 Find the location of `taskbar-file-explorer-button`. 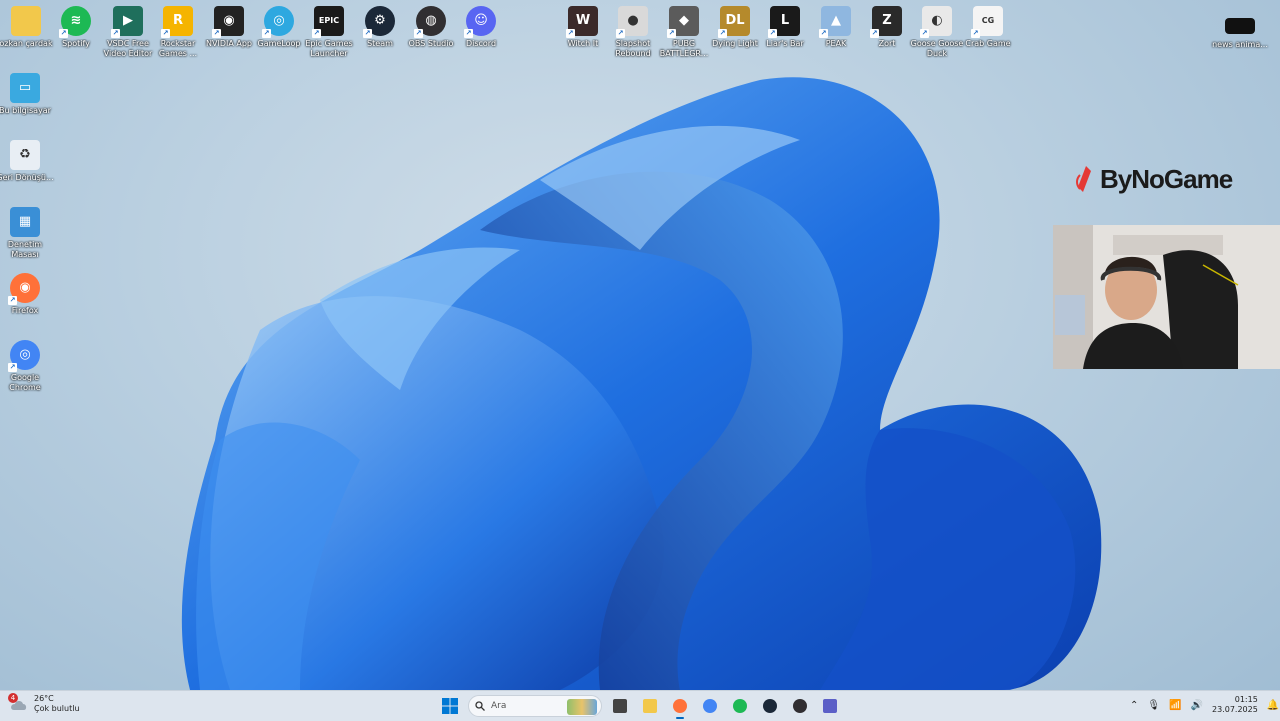

taskbar-file-explorer-button is located at coordinates (650, 706).